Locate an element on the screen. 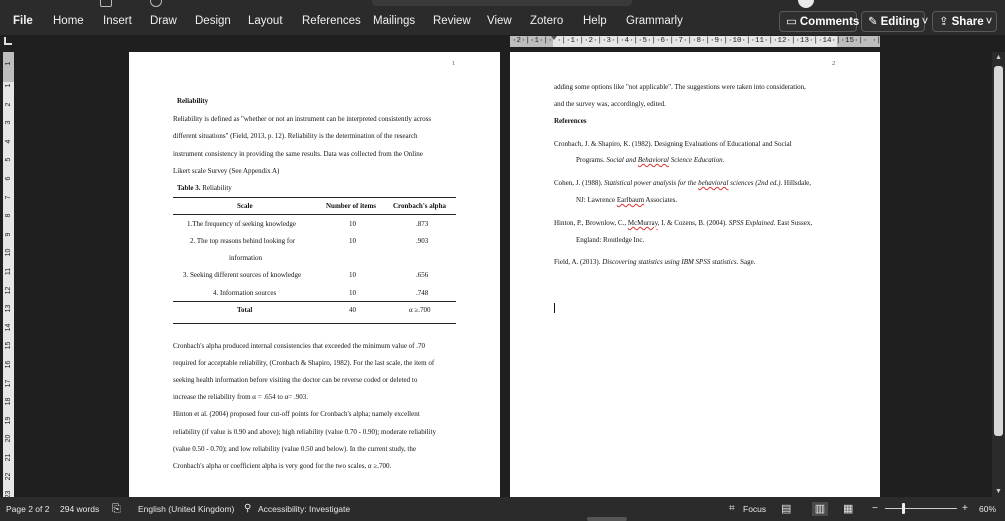 The width and height of the screenshot is (1005, 521). accessibility-icon: ⚲ is located at coordinates (247, 509).